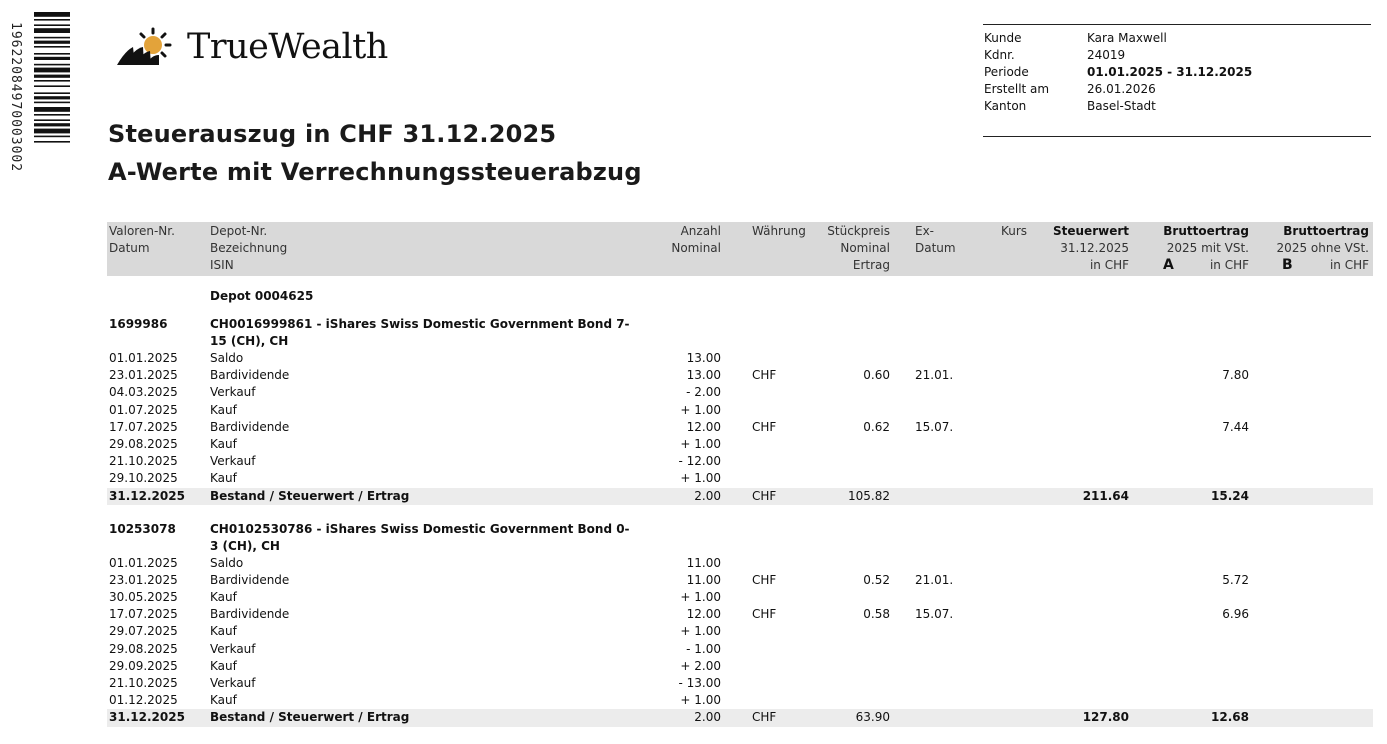 The image size is (1387, 744). Describe the element at coordinates (1003, 38) in the screenshot. I see `info-label: Kunde` at that location.